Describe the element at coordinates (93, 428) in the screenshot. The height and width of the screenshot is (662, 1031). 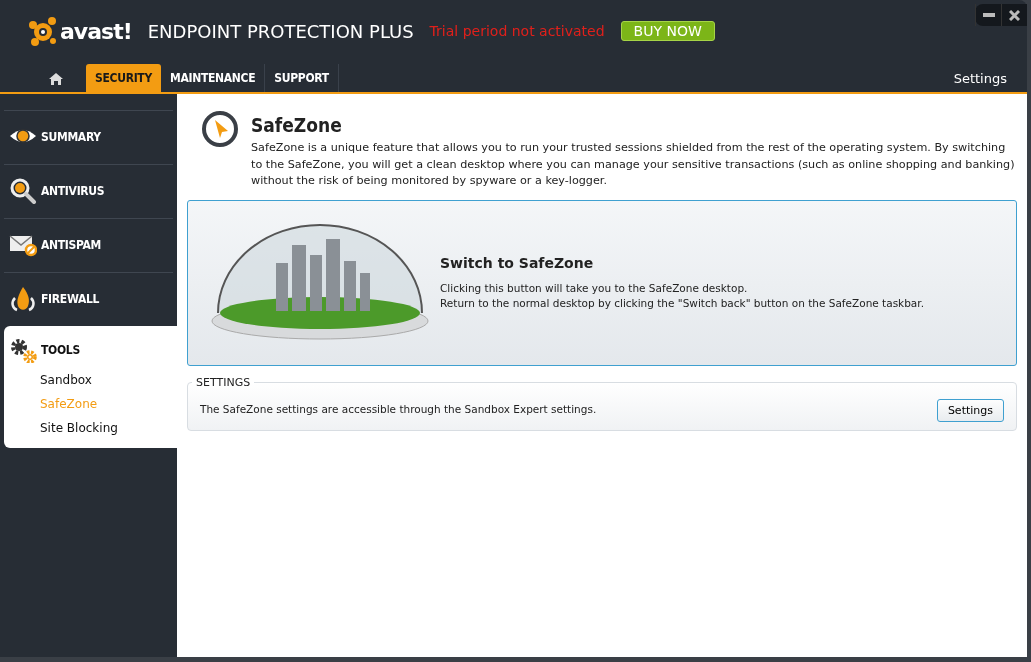
I see `nav-subitem: Site Blocking` at that location.